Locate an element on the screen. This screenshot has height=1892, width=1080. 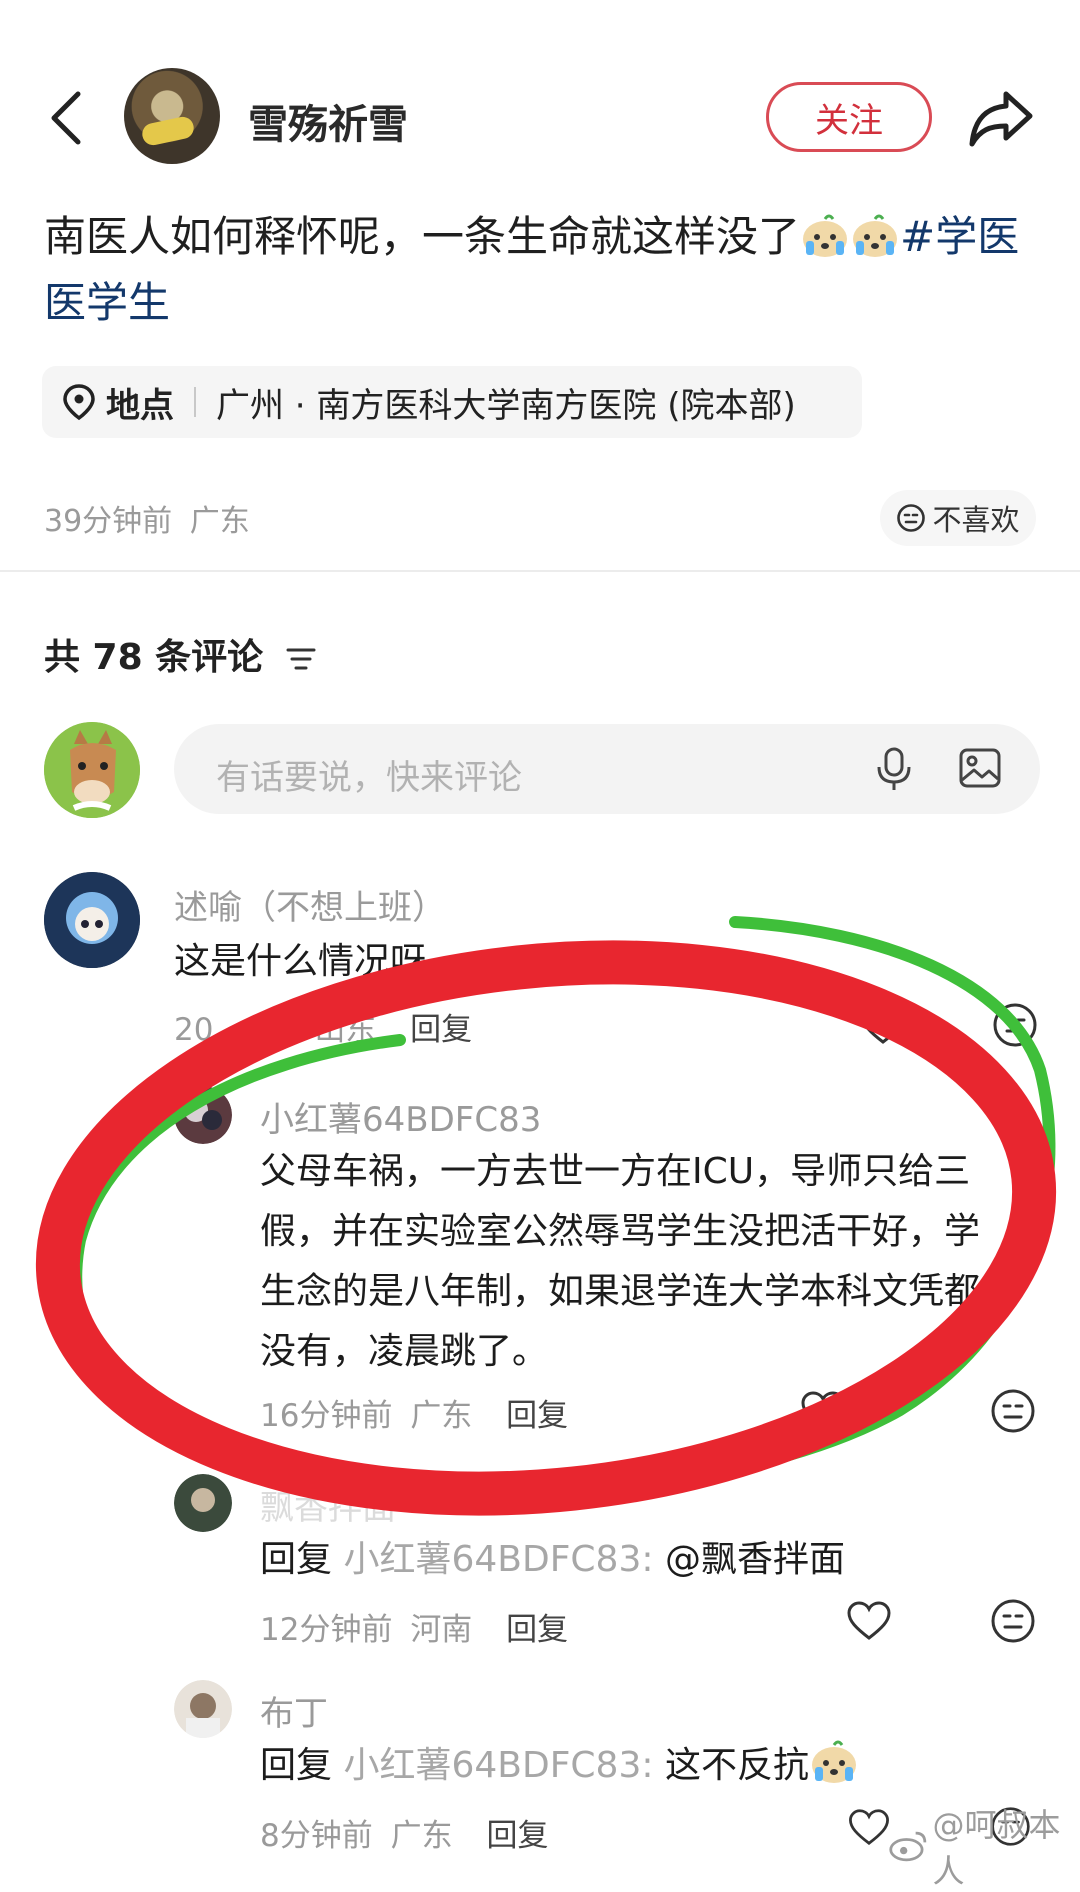
post-text: 南医人如何释怀呢，一条生命就这样没了 is located at coordinates (422, 236).